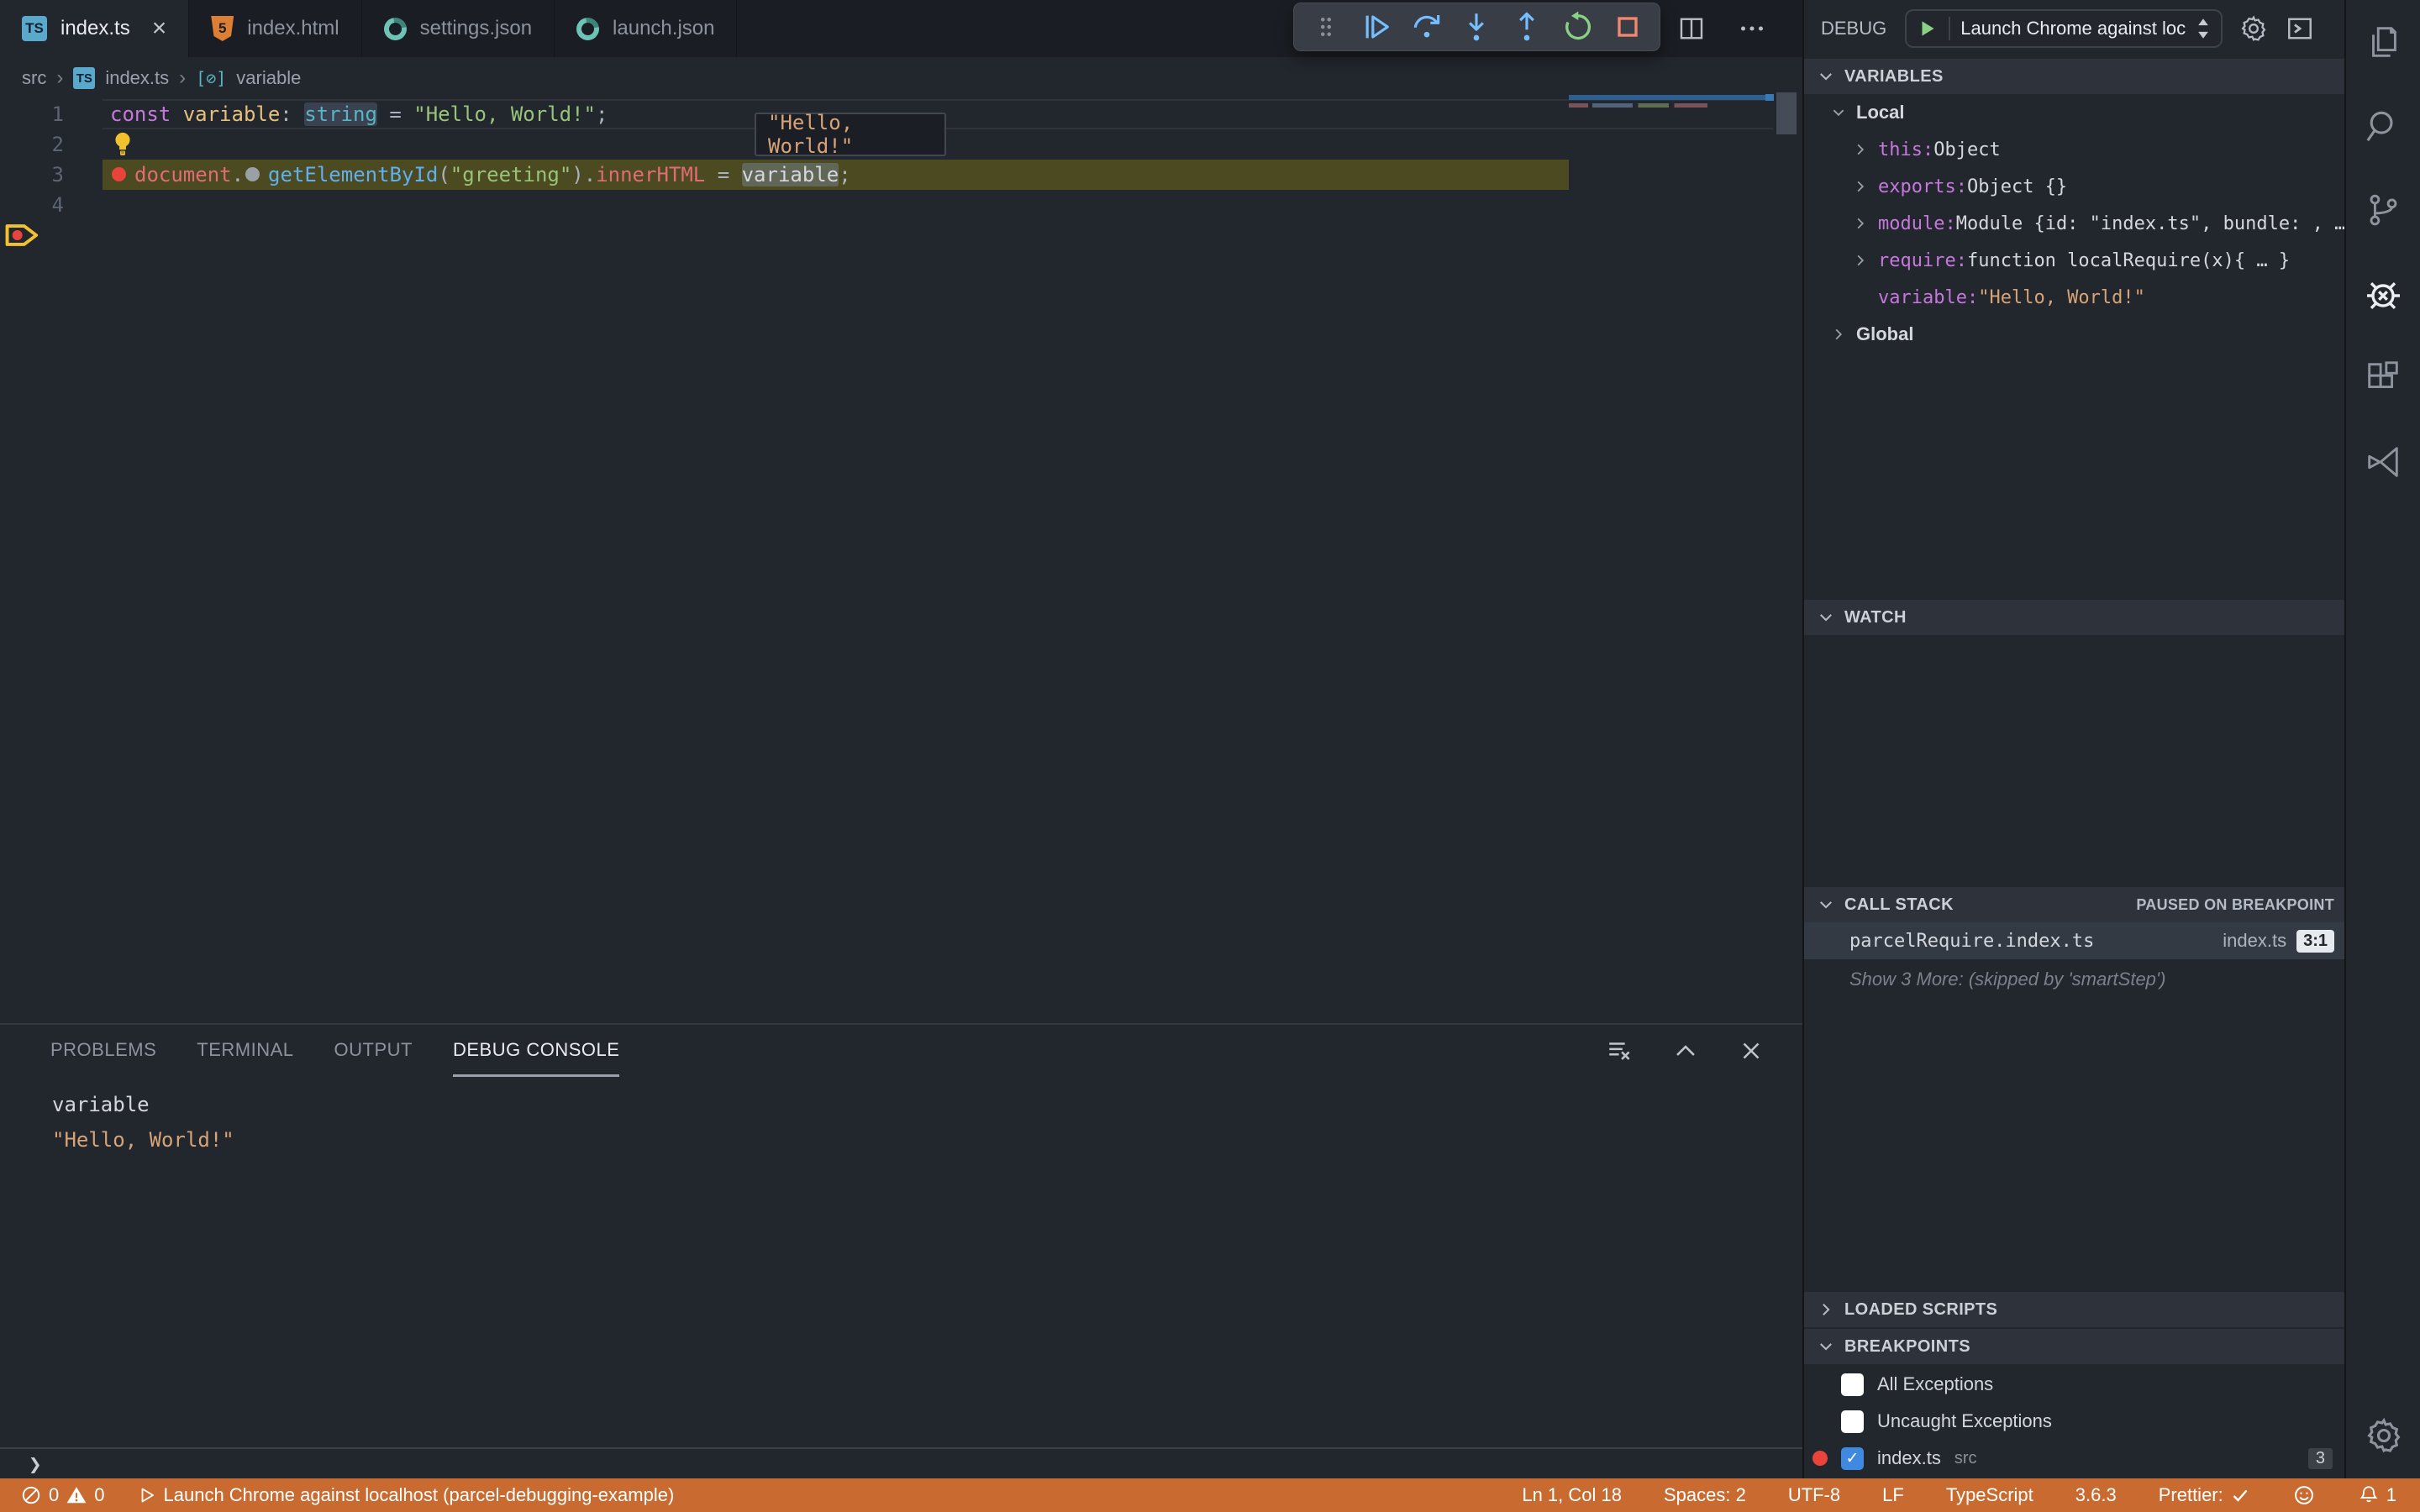  I want to click on eol-sequence: LF, so click(1893, 1495).